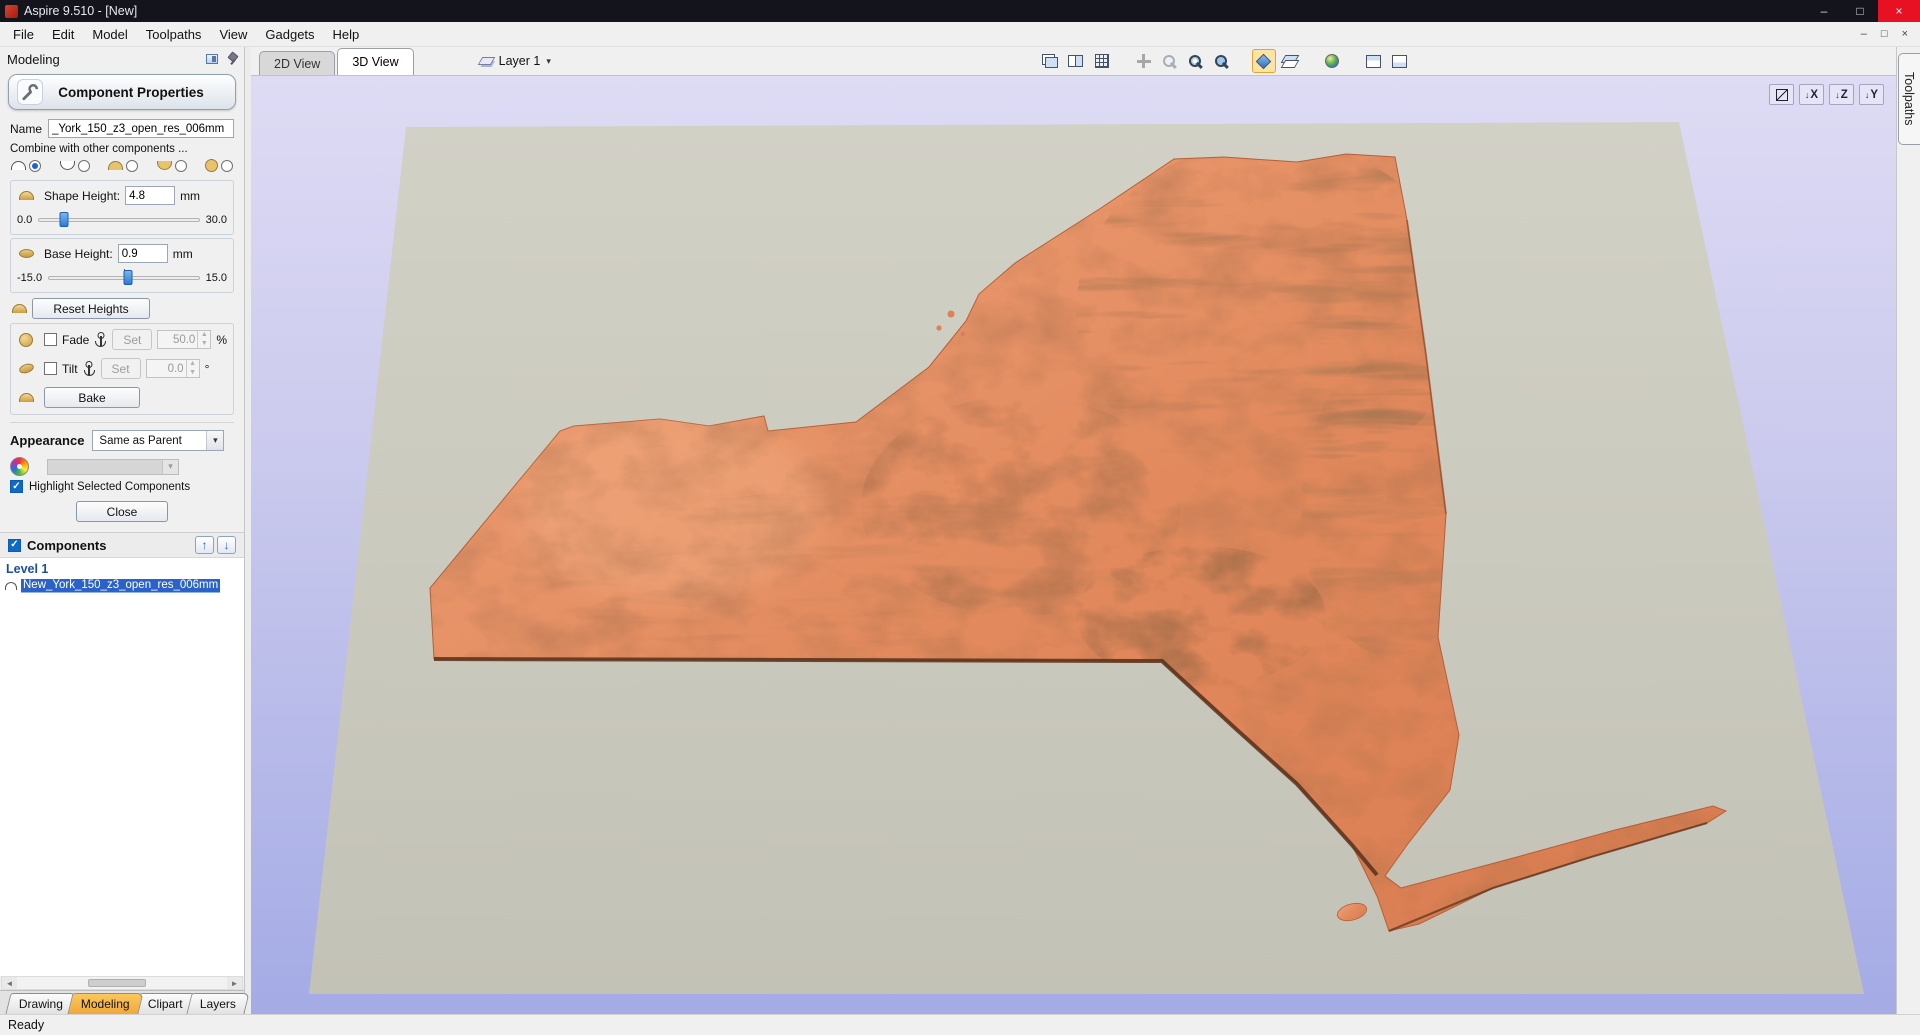  Describe the element at coordinates (519, 61) in the screenshot. I see `layer-selector-value: Layer 1` at that location.